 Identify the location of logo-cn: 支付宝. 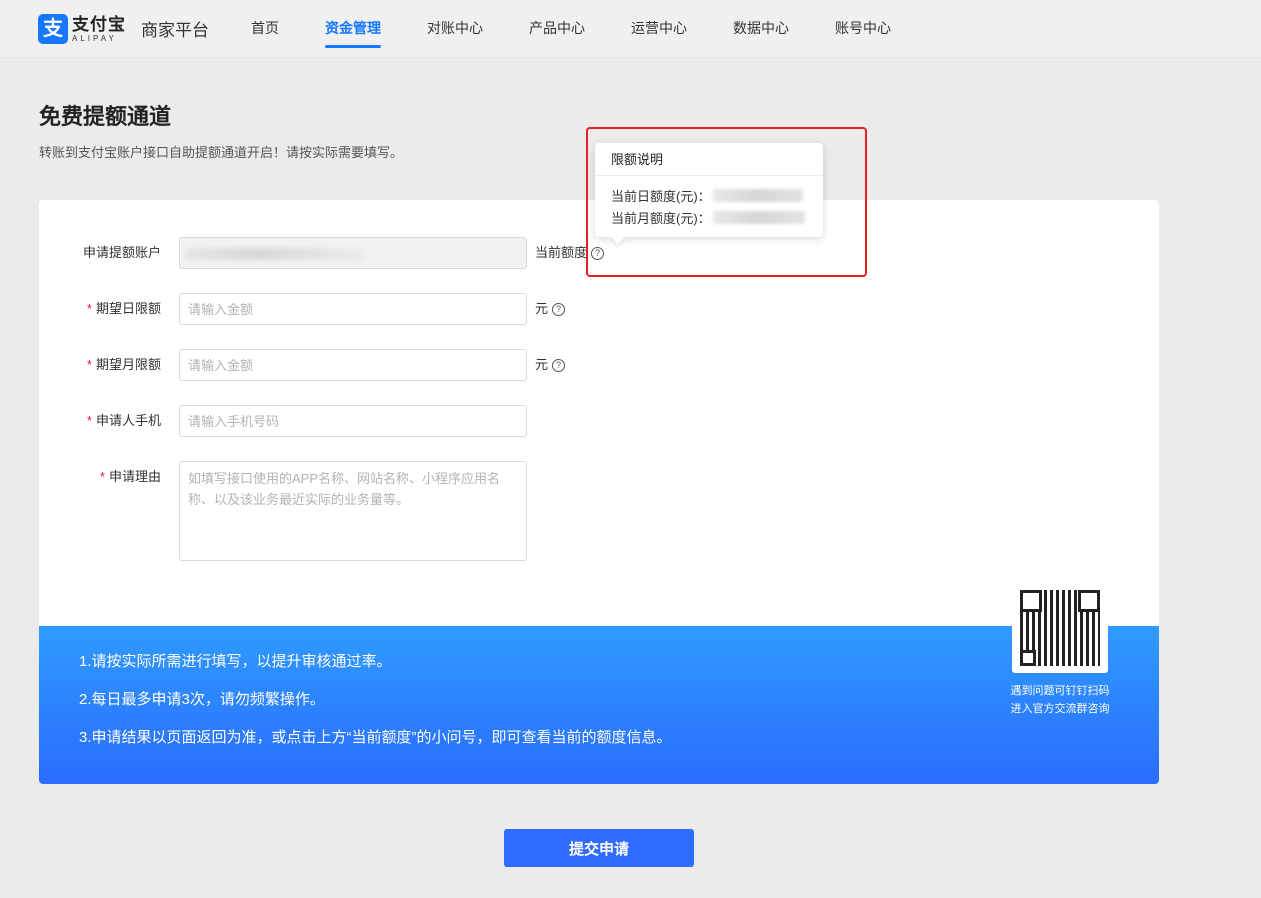
(99, 24).